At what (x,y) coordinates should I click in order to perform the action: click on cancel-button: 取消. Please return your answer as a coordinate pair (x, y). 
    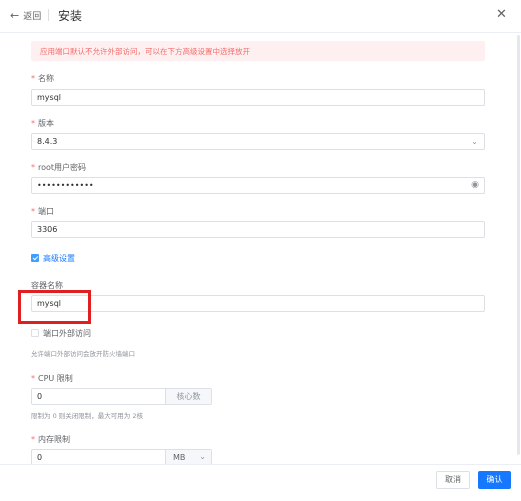
    Looking at the image, I should click on (453, 480).